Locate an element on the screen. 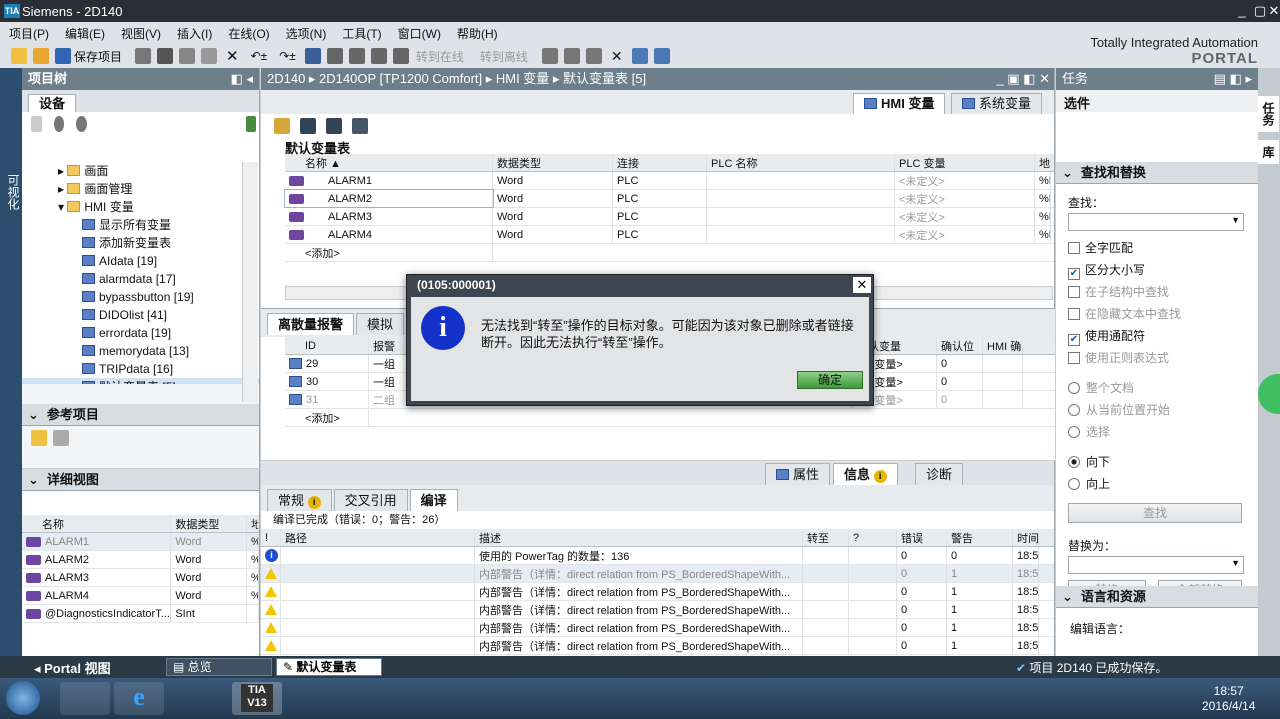 This screenshot has width=1280, height=719. accessible-devices-icon is located at coordinates (549, 56).